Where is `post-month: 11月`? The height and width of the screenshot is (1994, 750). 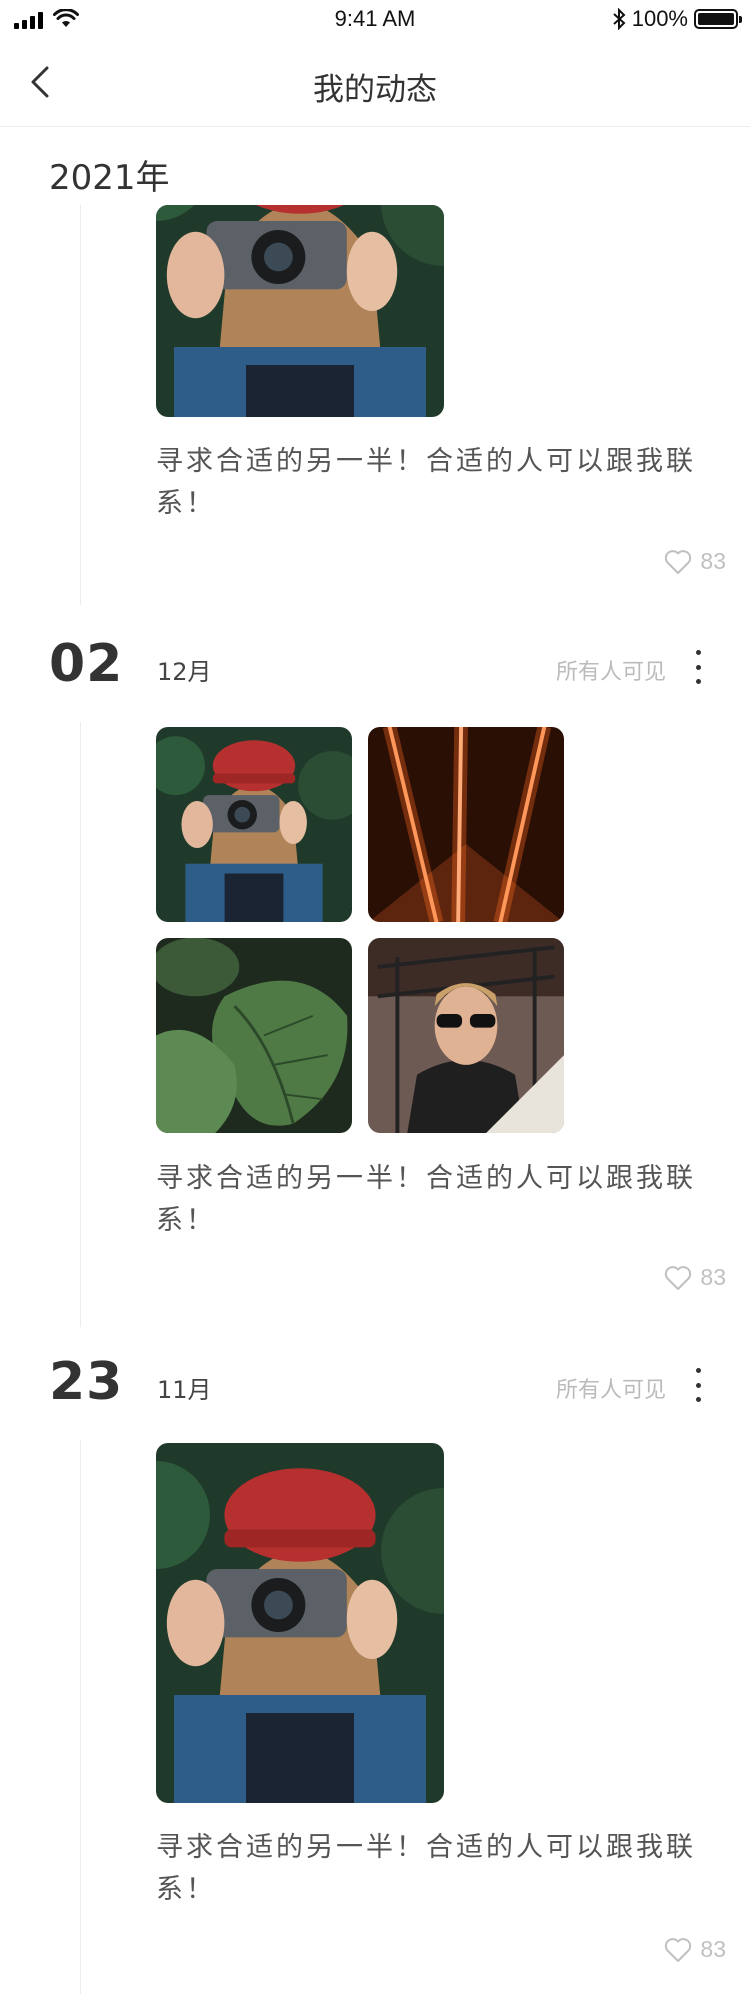 post-month: 11月 is located at coordinates (184, 1390).